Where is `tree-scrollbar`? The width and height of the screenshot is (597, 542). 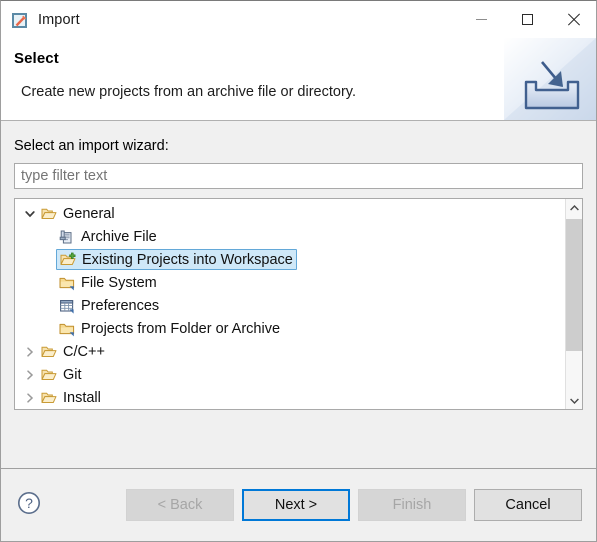 tree-scrollbar is located at coordinates (573, 304).